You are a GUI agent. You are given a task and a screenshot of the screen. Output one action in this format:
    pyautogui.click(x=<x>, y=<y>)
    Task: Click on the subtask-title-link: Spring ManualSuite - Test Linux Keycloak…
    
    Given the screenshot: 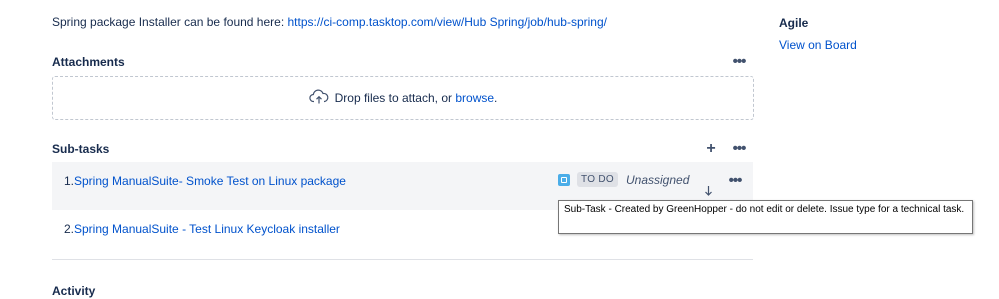 What is the action you would take?
    pyautogui.click(x=207, y=229)
    